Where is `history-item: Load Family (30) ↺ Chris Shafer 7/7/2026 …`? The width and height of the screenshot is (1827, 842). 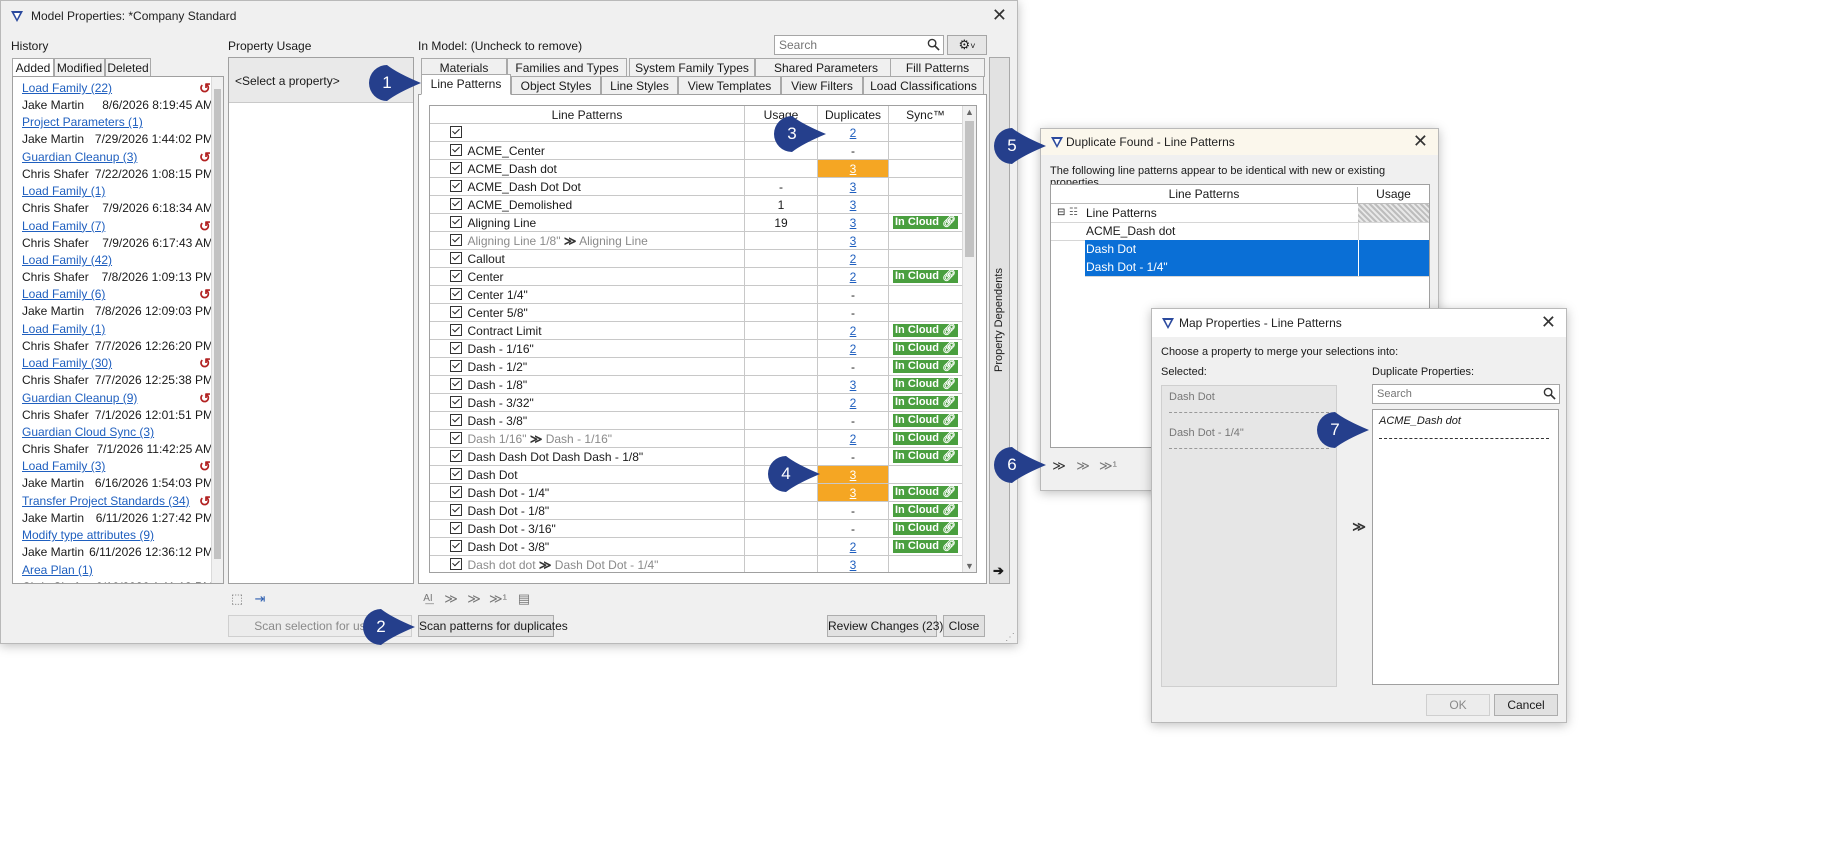 history-item: Load Family (30) ↺ Chris Shafer 7/7/2026 … is located at coordinates (113, 371).